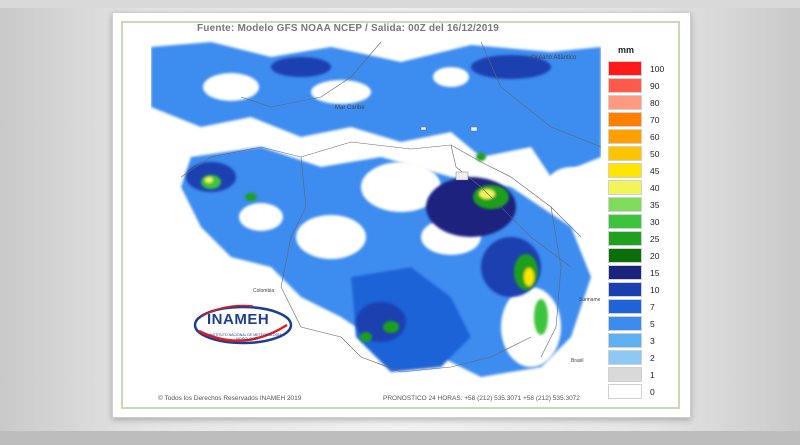 The image size is (800, 445). Describe the element at coordinates (643, 222) in the screenshot. I see `legend-item: 30` at that location.